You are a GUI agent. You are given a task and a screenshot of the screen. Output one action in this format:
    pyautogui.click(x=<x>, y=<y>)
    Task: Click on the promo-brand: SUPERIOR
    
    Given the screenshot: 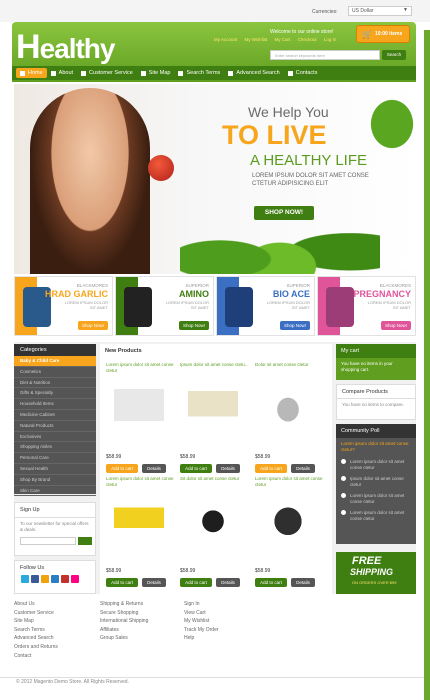 What is the action you would take?
    pyautogui.click(x=298, y=285)
    